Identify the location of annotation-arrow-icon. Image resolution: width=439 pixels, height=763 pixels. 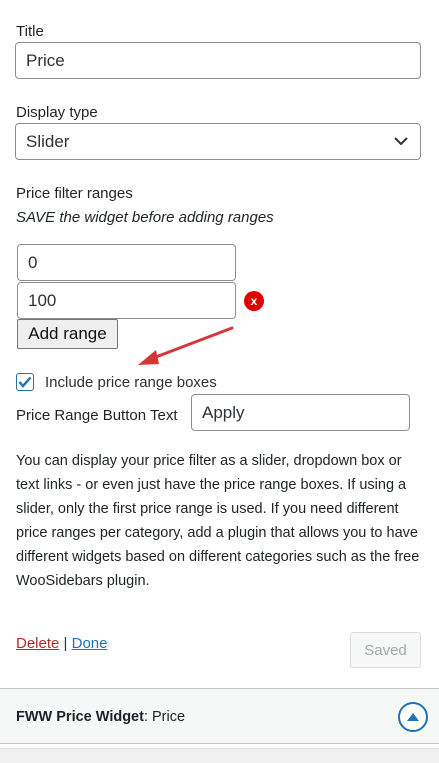
(186, 345).